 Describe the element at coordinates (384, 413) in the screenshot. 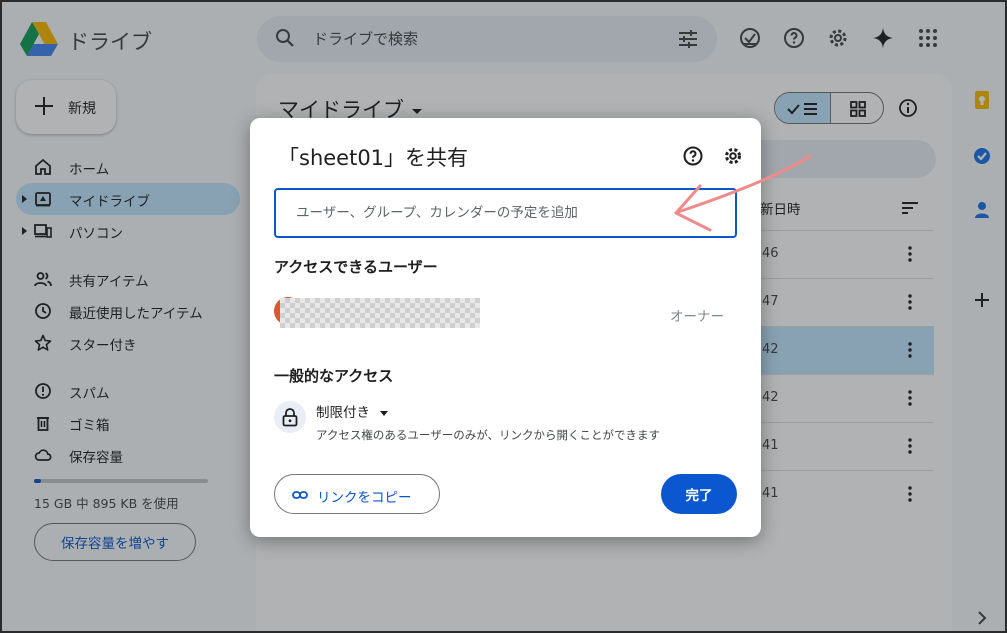

I see `dropdown-caret-icon` at that location.